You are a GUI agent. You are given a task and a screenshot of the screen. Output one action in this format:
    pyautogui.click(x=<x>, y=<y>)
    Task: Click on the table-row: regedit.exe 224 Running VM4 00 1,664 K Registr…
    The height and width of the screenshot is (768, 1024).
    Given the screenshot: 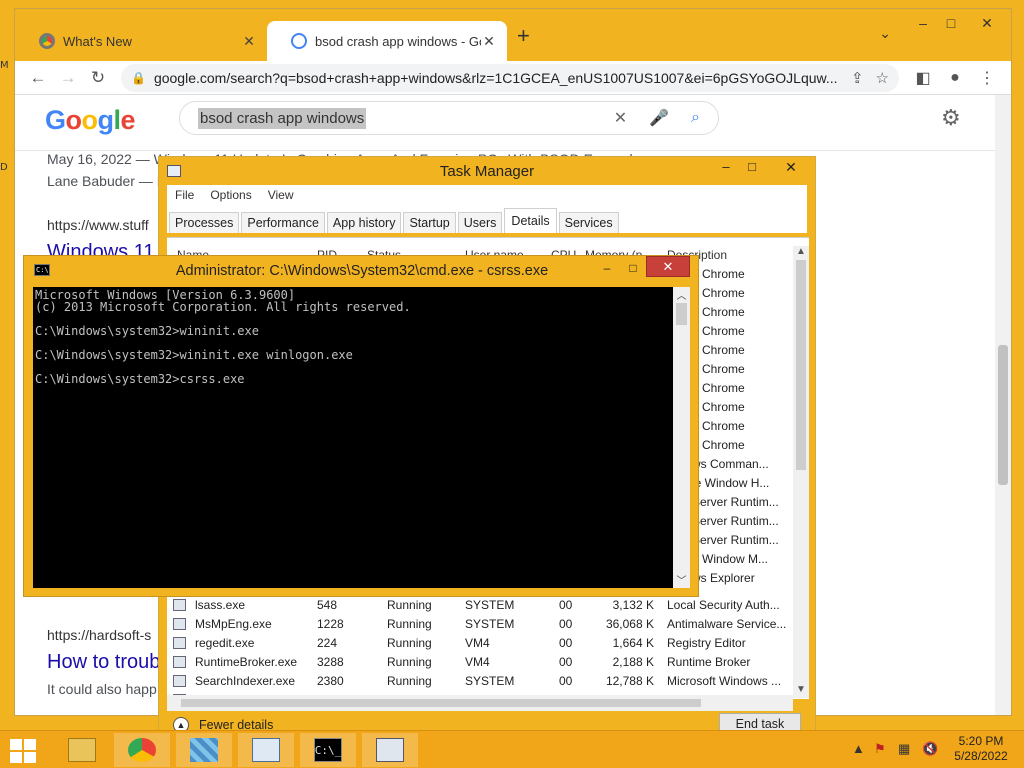 What is the action you would take?
    pyautogui.click(x=480, y=643)
    